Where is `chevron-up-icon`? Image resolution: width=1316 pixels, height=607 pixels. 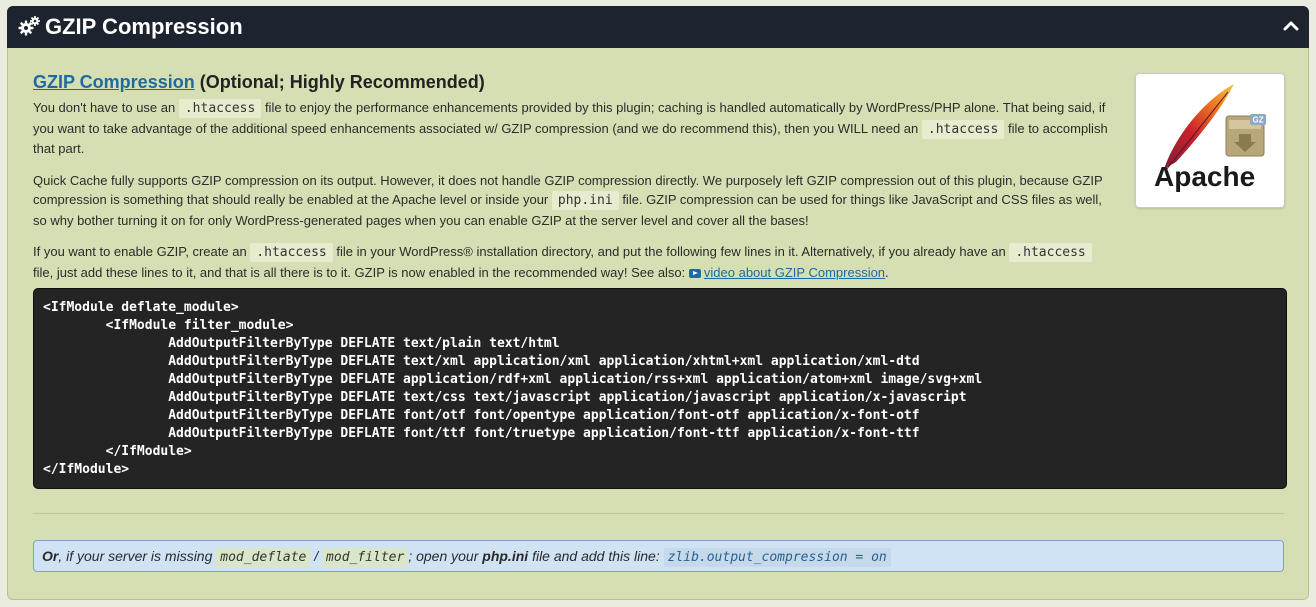
chevron-up-icon is located at coordinates (1291, 26).